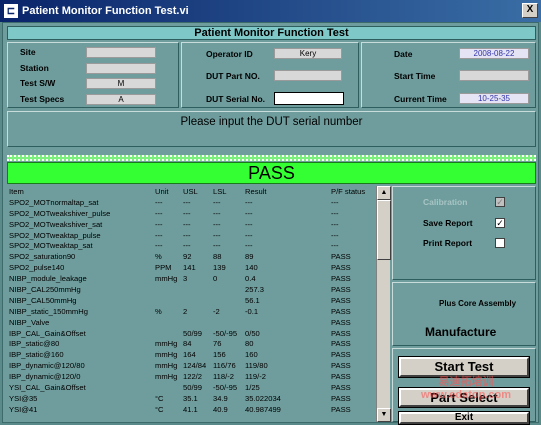 The width and height of the screenshot is (541, 425). I want to click on table-cell: SPO2_MOTweakshiver_pulse, so click(60, 213).